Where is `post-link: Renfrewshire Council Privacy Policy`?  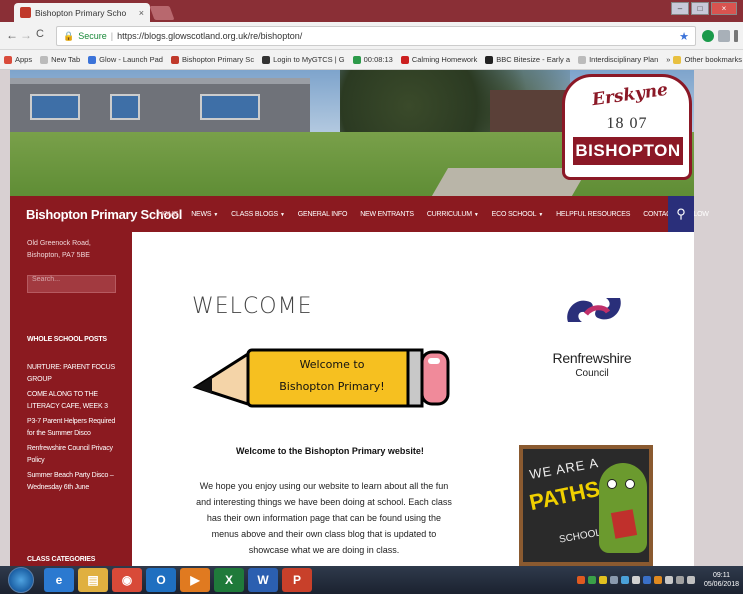
post-link: Renfrewshire Council Privacy Policy is located at coordinates (75, 455).